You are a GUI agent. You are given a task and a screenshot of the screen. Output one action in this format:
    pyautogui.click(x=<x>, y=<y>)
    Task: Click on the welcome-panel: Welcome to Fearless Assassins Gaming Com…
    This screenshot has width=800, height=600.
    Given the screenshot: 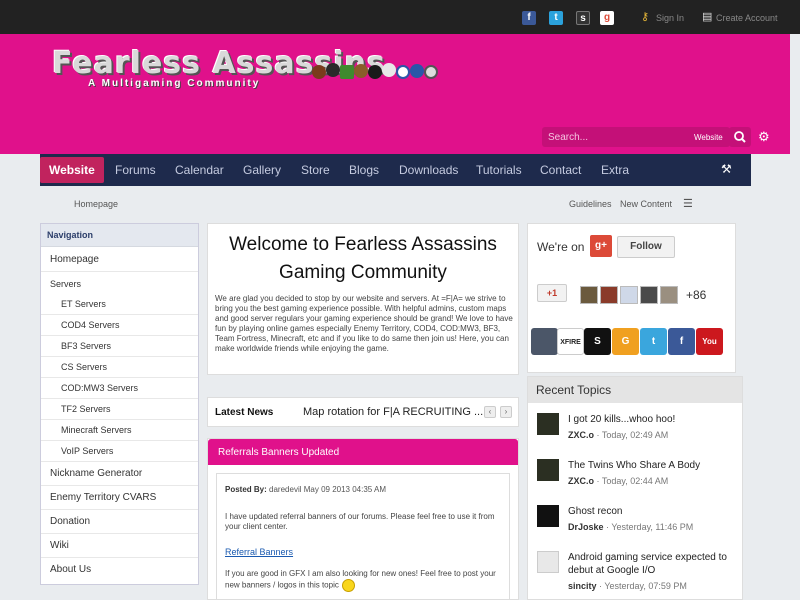 What is the action you would take?
    pyautogui.click(x=363, y=299)
    